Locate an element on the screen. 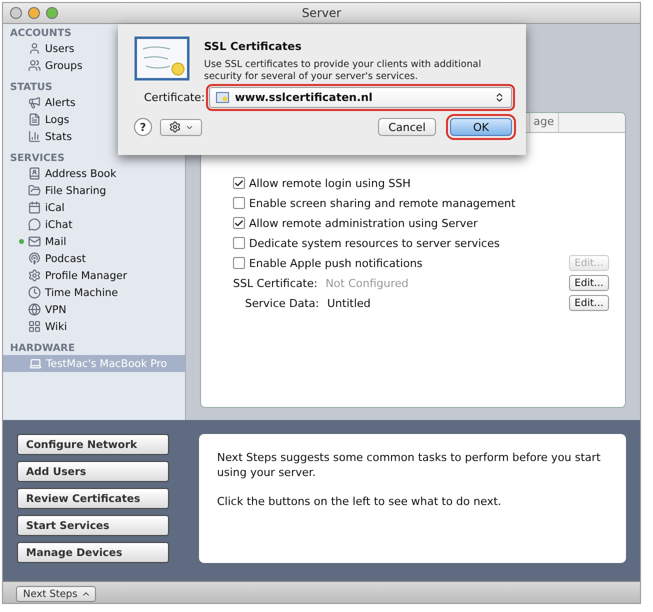 This screenshot has height=612, width=653. sheet-title: SSL Certificates is located at coordinates (253, 46).